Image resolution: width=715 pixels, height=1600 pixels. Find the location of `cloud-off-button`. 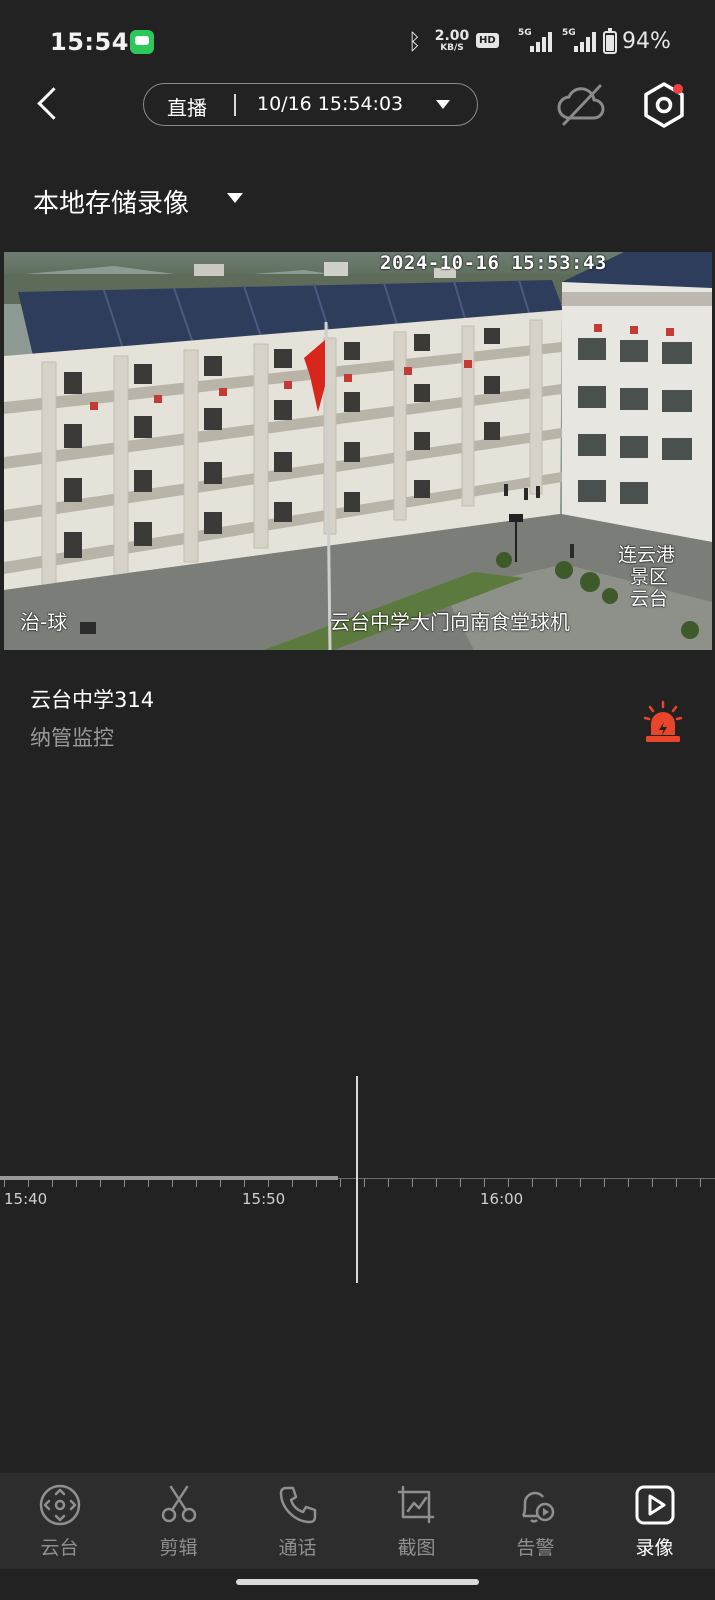

cloud-off-button is located at coordinates (582, 105).